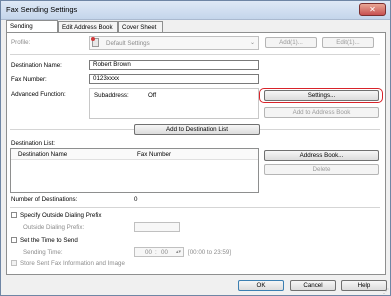 The width and height of the screenshot is (391, 296). I want to click on tab-cover-sheet: Cover Sheet, so click(140, 26).